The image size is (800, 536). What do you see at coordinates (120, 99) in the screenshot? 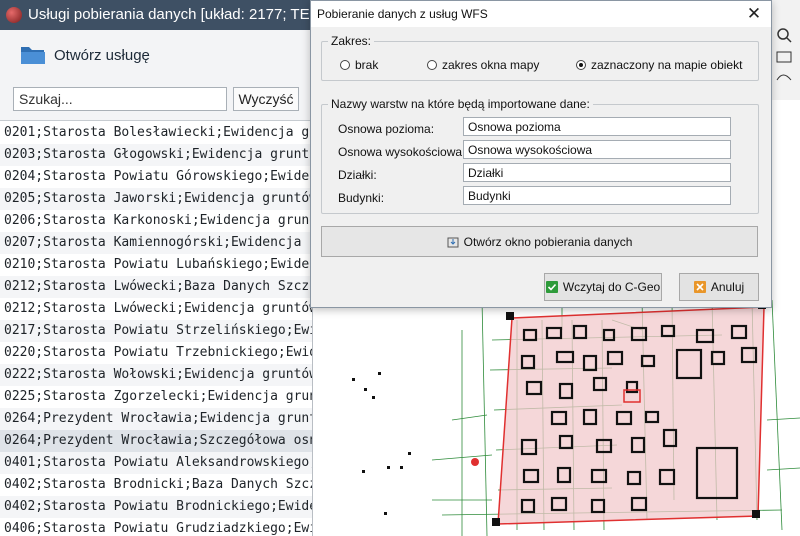
I see `search-input` at bounding box center [120, 99].